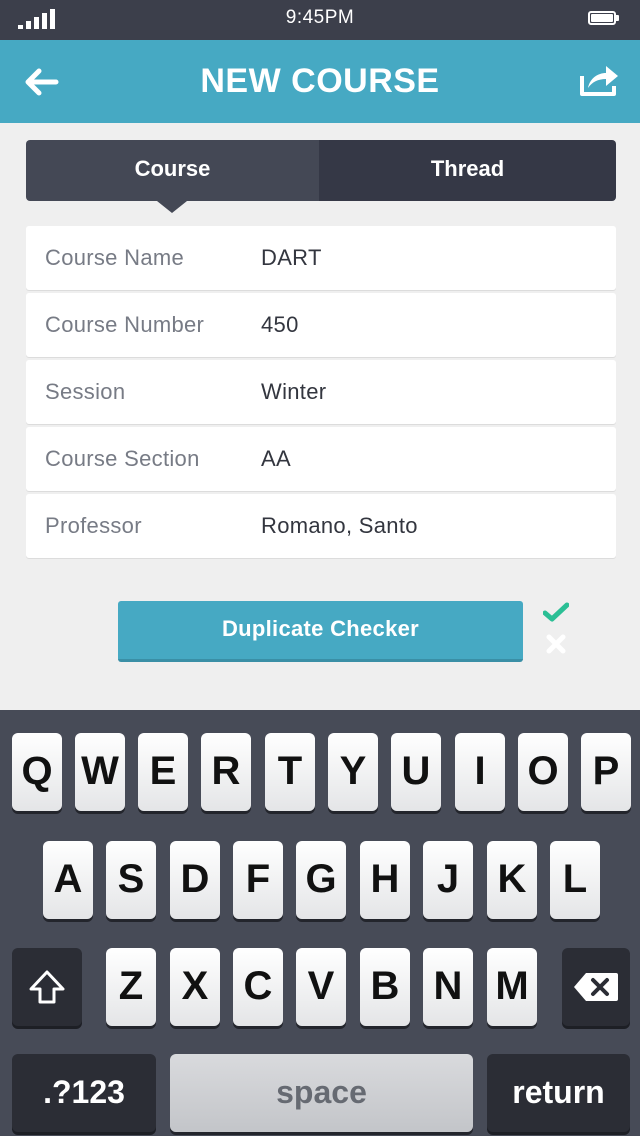 This screenshot has width=640, height=1136. What do you see at coordinates (321, 880) in the screenshot?
I see `key-g: G` at bounding box center [321, 880].